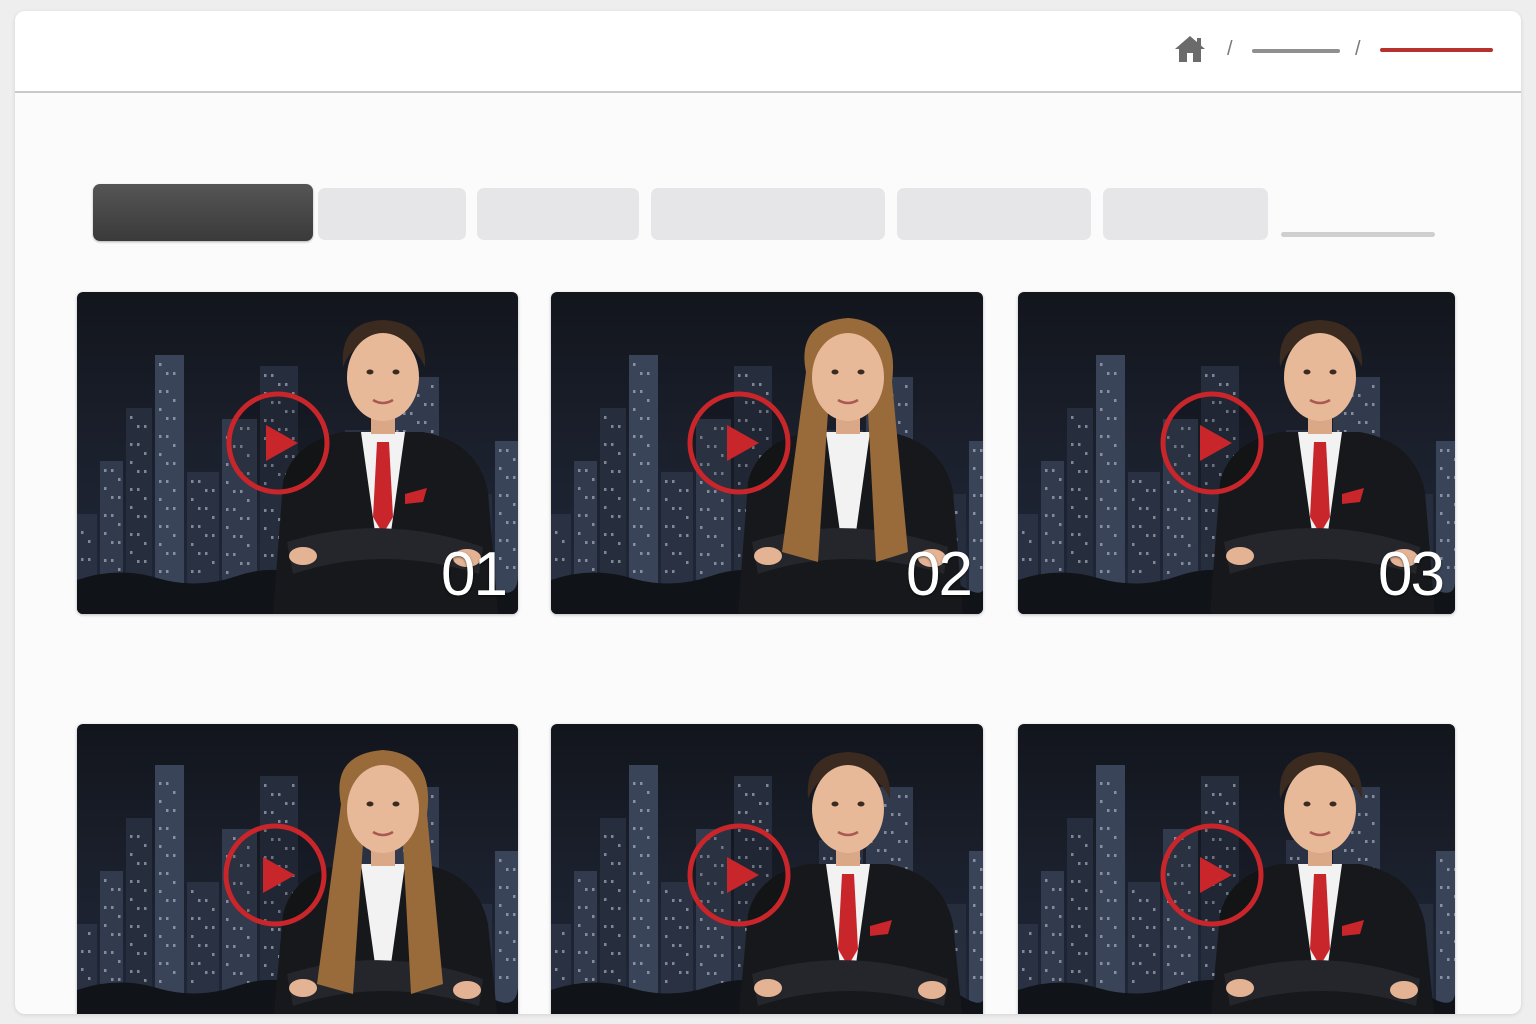  I want to click on video-number: 02, so click(939, 574).